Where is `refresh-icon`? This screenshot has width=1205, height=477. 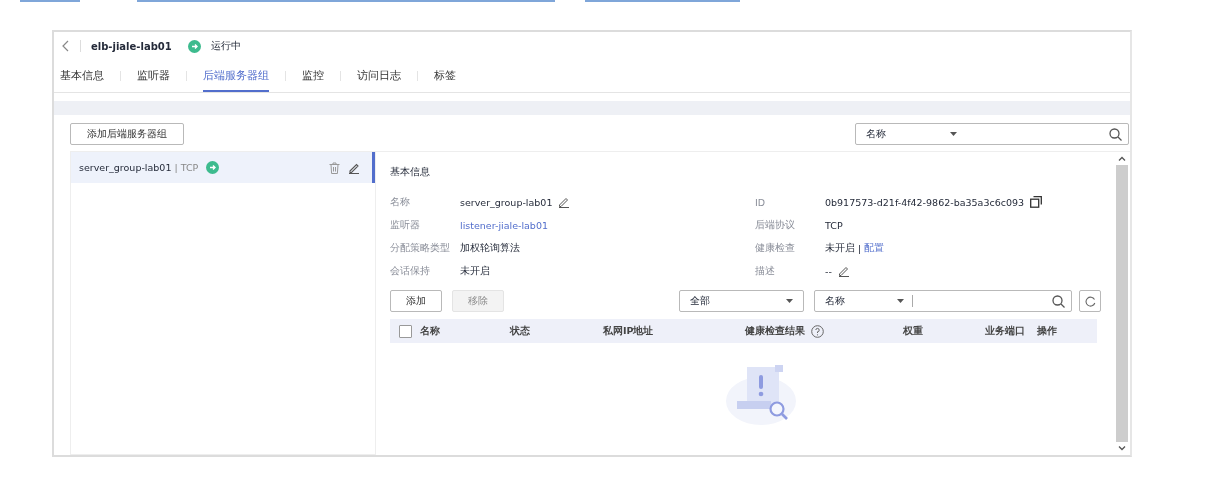 refresh-icon is located at coordinates (1090, 301).